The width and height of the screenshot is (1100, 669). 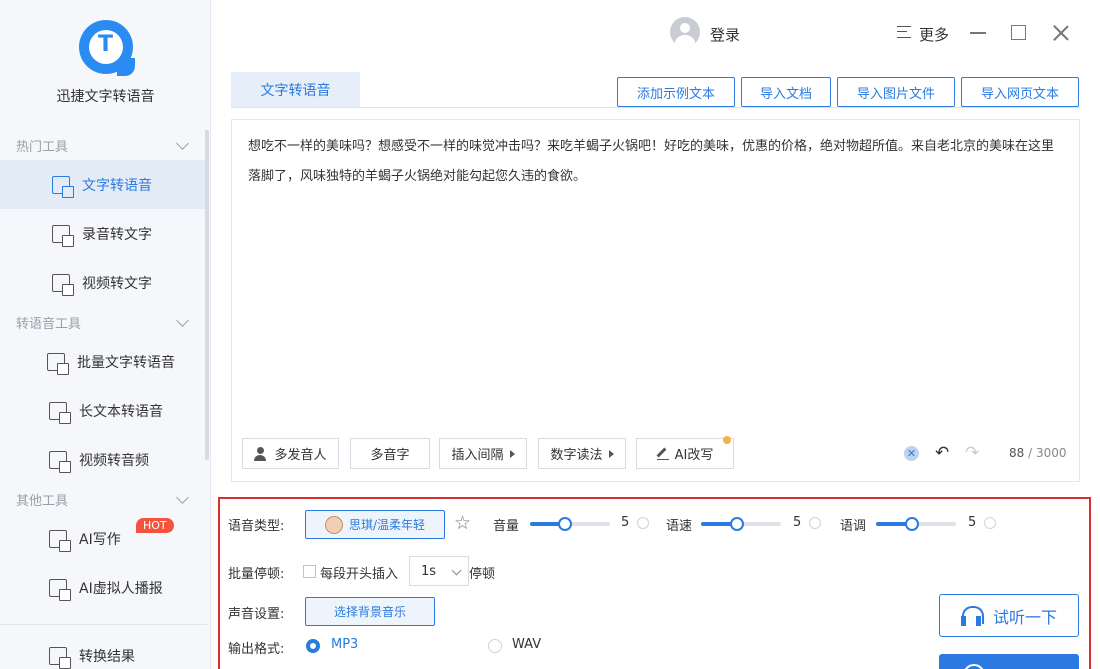 What do you see at coordinates (256, 649) in the screenshot?
I see `output-format-label: 输出格式:` at bounding box center [256, 649].